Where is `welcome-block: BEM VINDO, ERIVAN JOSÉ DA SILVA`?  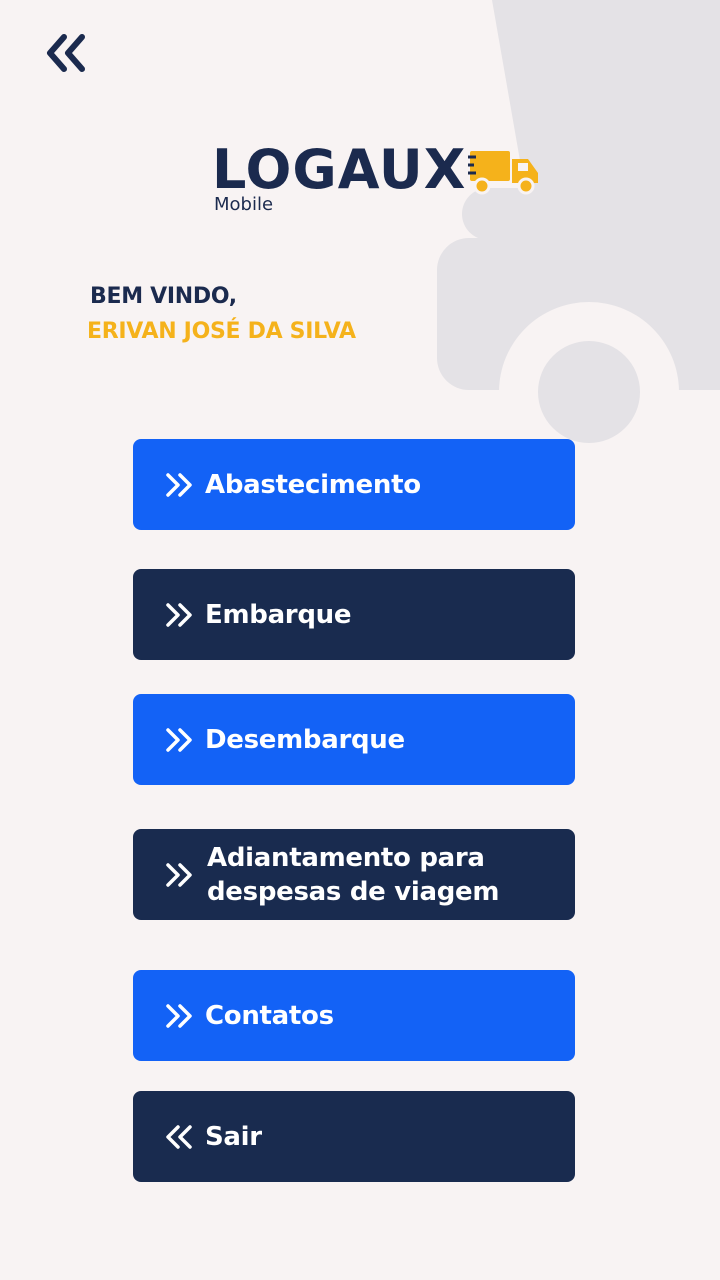
welcome-block: BEM VINDO, ERIVAN JOSÉ DA SILVA is located at coordinates (221, 314).